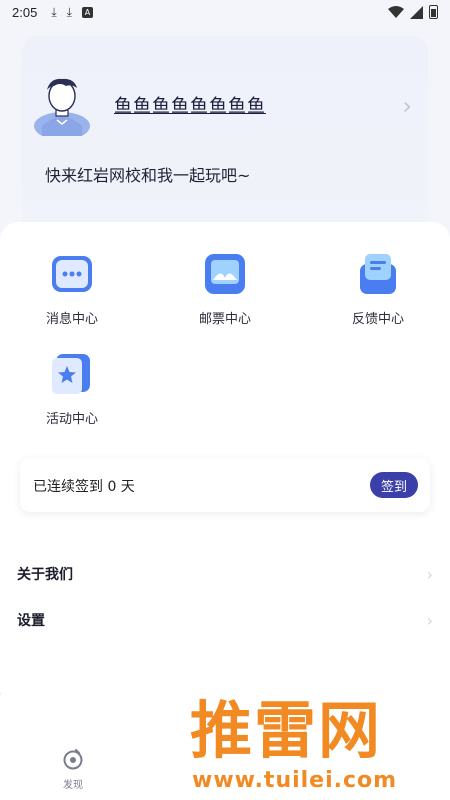 Image resolution: width=450 pixels, height=800 pixels. What do you see at coordinates (45, 575) in the screenshot?
I see `menu-label: 关于我们` at bounding box center [45, 575].